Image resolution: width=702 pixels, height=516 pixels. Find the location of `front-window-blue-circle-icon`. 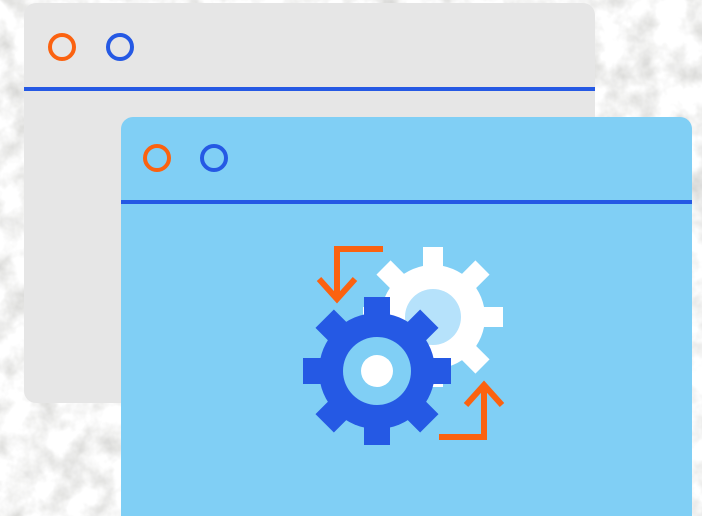

front-window-blue-circle-icon is located at coordinates (214, 158).